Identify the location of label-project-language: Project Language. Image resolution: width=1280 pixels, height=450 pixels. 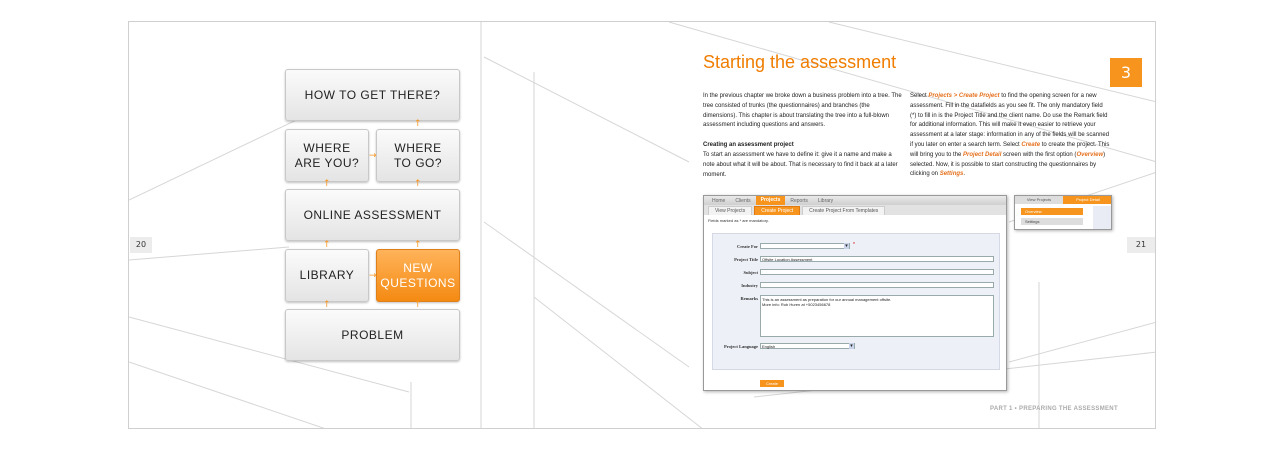
(740, 346).